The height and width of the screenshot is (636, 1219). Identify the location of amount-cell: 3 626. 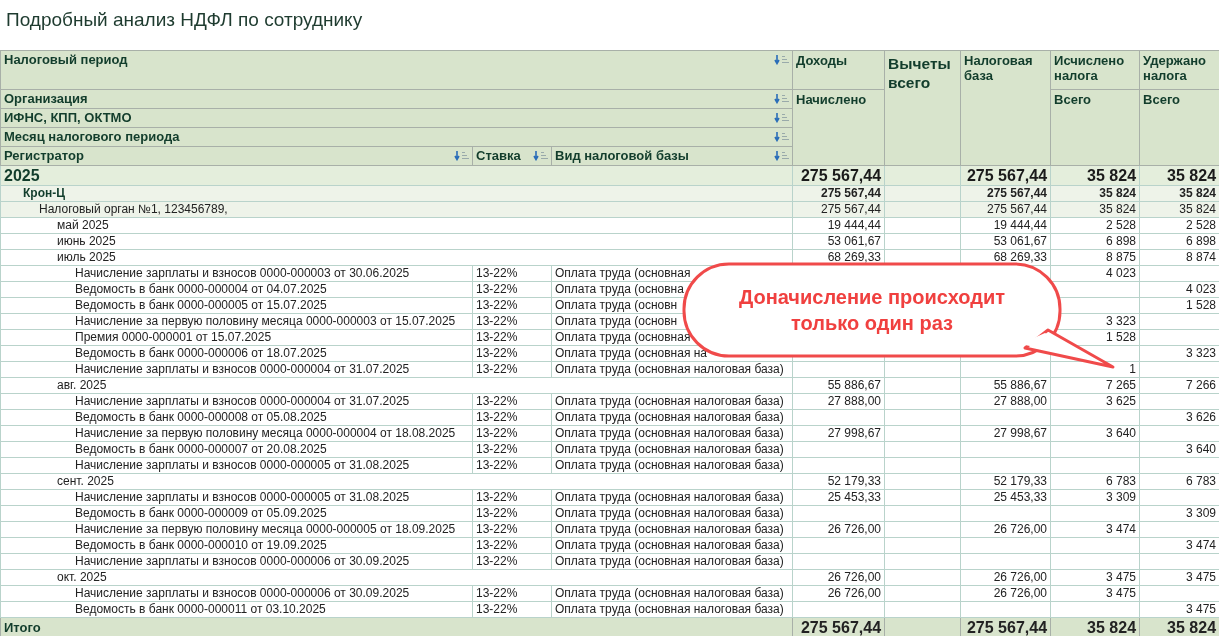
(1179, 417).